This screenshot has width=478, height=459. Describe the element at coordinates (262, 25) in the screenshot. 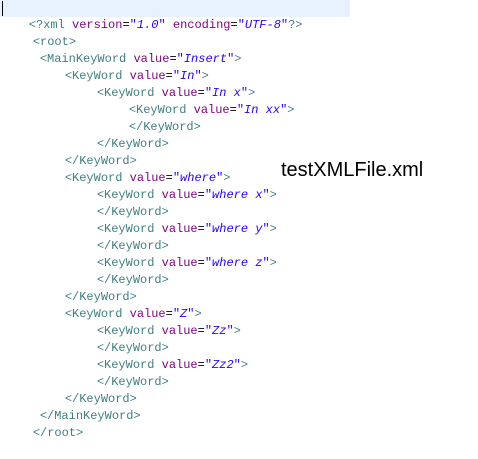

I see `attribute-value: UTF-8` at that location.